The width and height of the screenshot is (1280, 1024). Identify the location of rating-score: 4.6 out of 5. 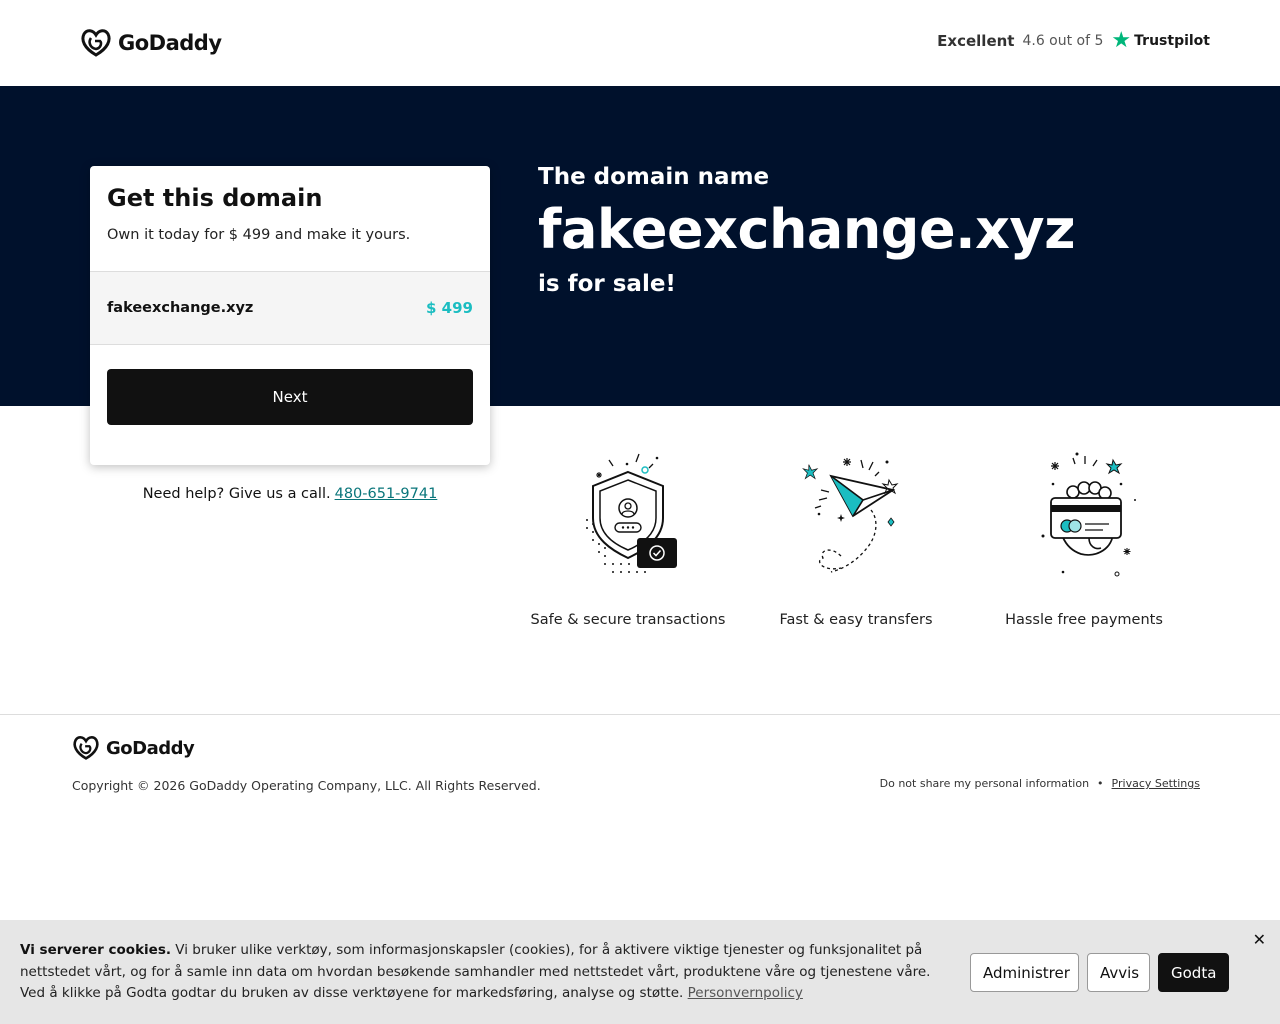
(1063, 41).